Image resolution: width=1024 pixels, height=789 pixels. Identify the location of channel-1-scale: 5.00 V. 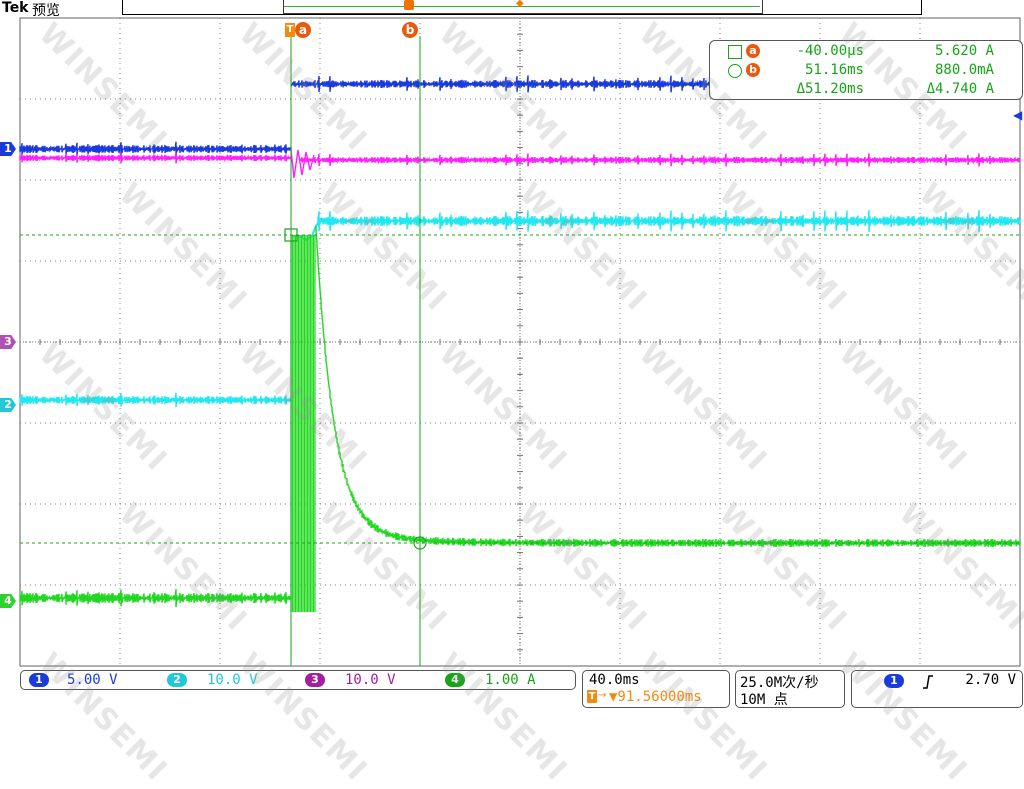
(92, 680).